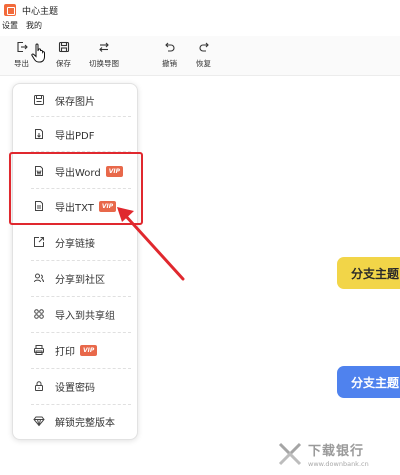 This screenshot has height=475, width=400. What do you see at coordinates (170, 47) in the screenshot?
I see `undo-icon` at bounding box center [170, 47].